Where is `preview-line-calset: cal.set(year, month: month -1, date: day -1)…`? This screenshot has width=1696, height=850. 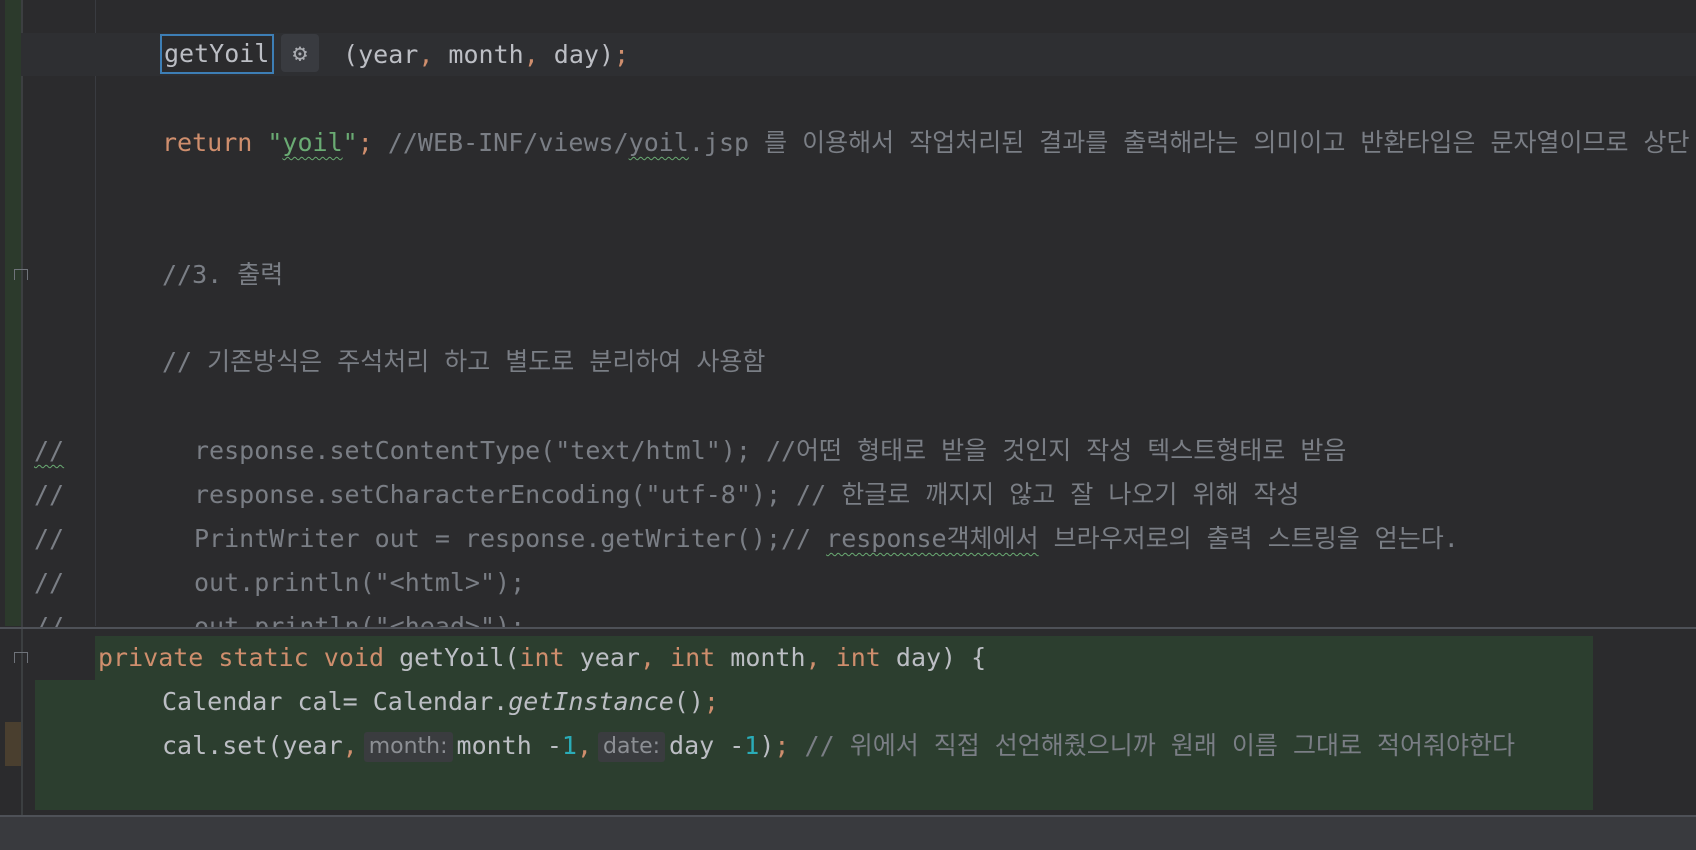
preview-line-calset: cal.set(year, month: month -1, date: day -1)… is located at coordinates (838, 746).